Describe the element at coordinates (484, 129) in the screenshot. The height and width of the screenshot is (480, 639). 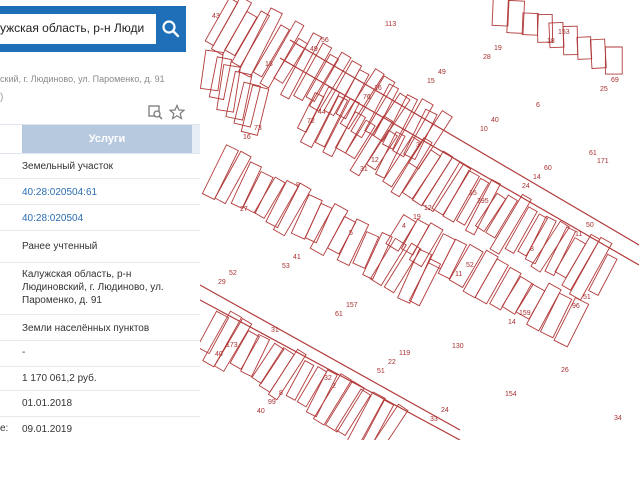
I see `parcel-number-label: 10` at that location.